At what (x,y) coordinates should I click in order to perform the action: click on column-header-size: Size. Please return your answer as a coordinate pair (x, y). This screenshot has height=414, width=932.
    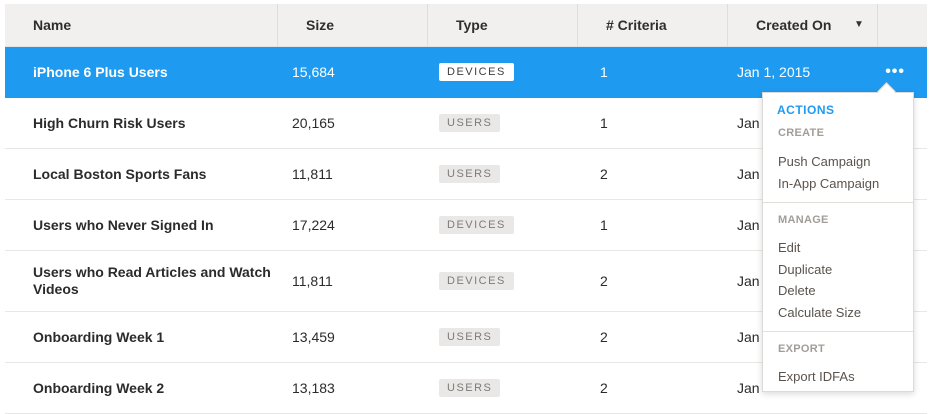
    Looking at the image, I should click on (352, 25).